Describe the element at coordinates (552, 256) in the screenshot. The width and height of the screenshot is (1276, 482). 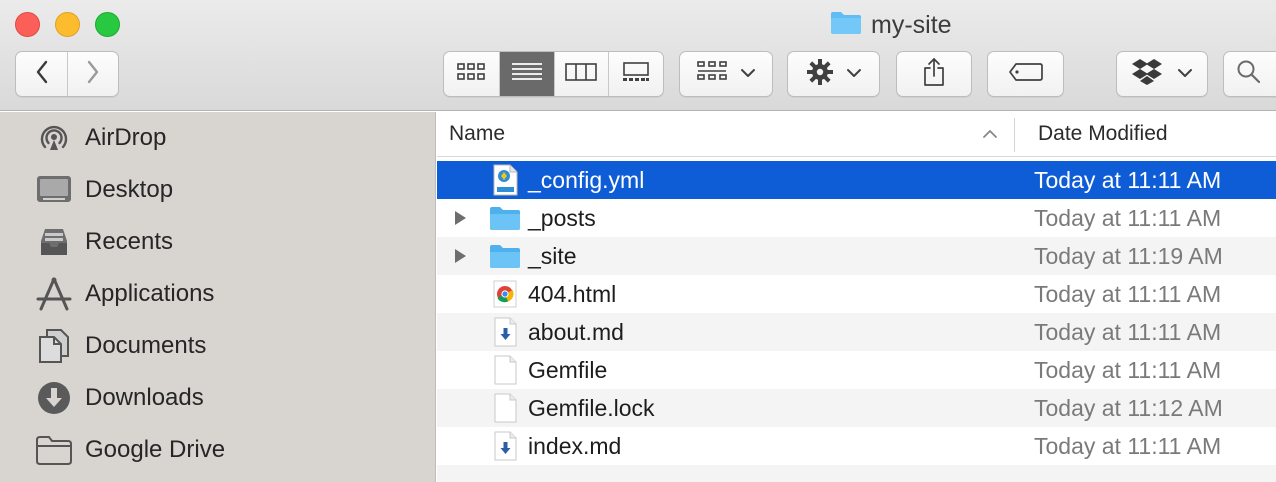
I see `file-name: _site` at that location.